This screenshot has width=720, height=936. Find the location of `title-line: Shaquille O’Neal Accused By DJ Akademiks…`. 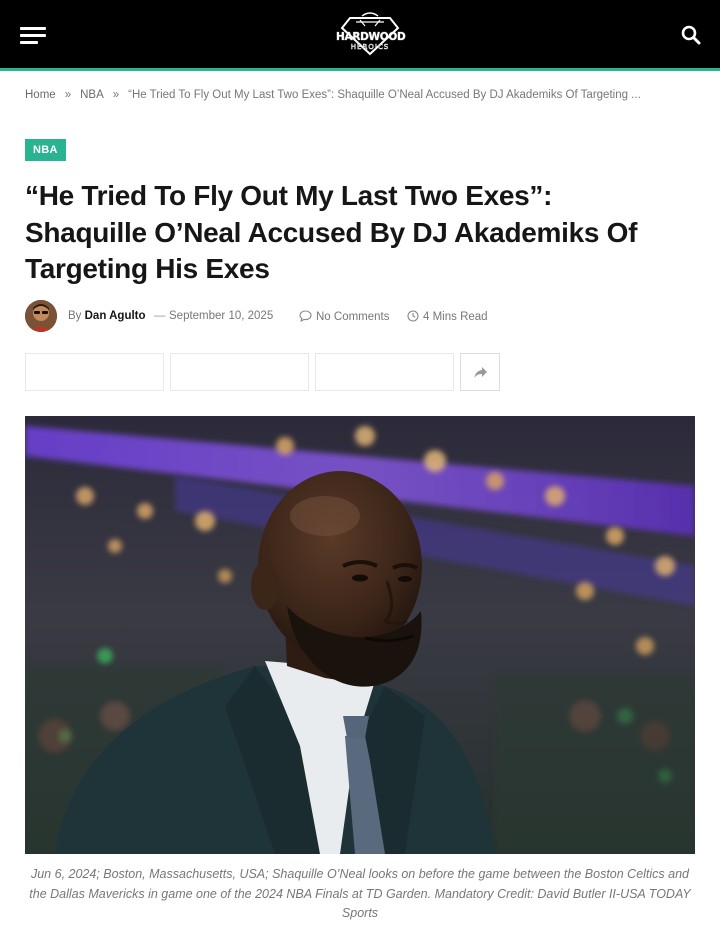

title-line: Shaquille O’Neal Accused By DJ Akademiks… is located at coordinates (331, 232).